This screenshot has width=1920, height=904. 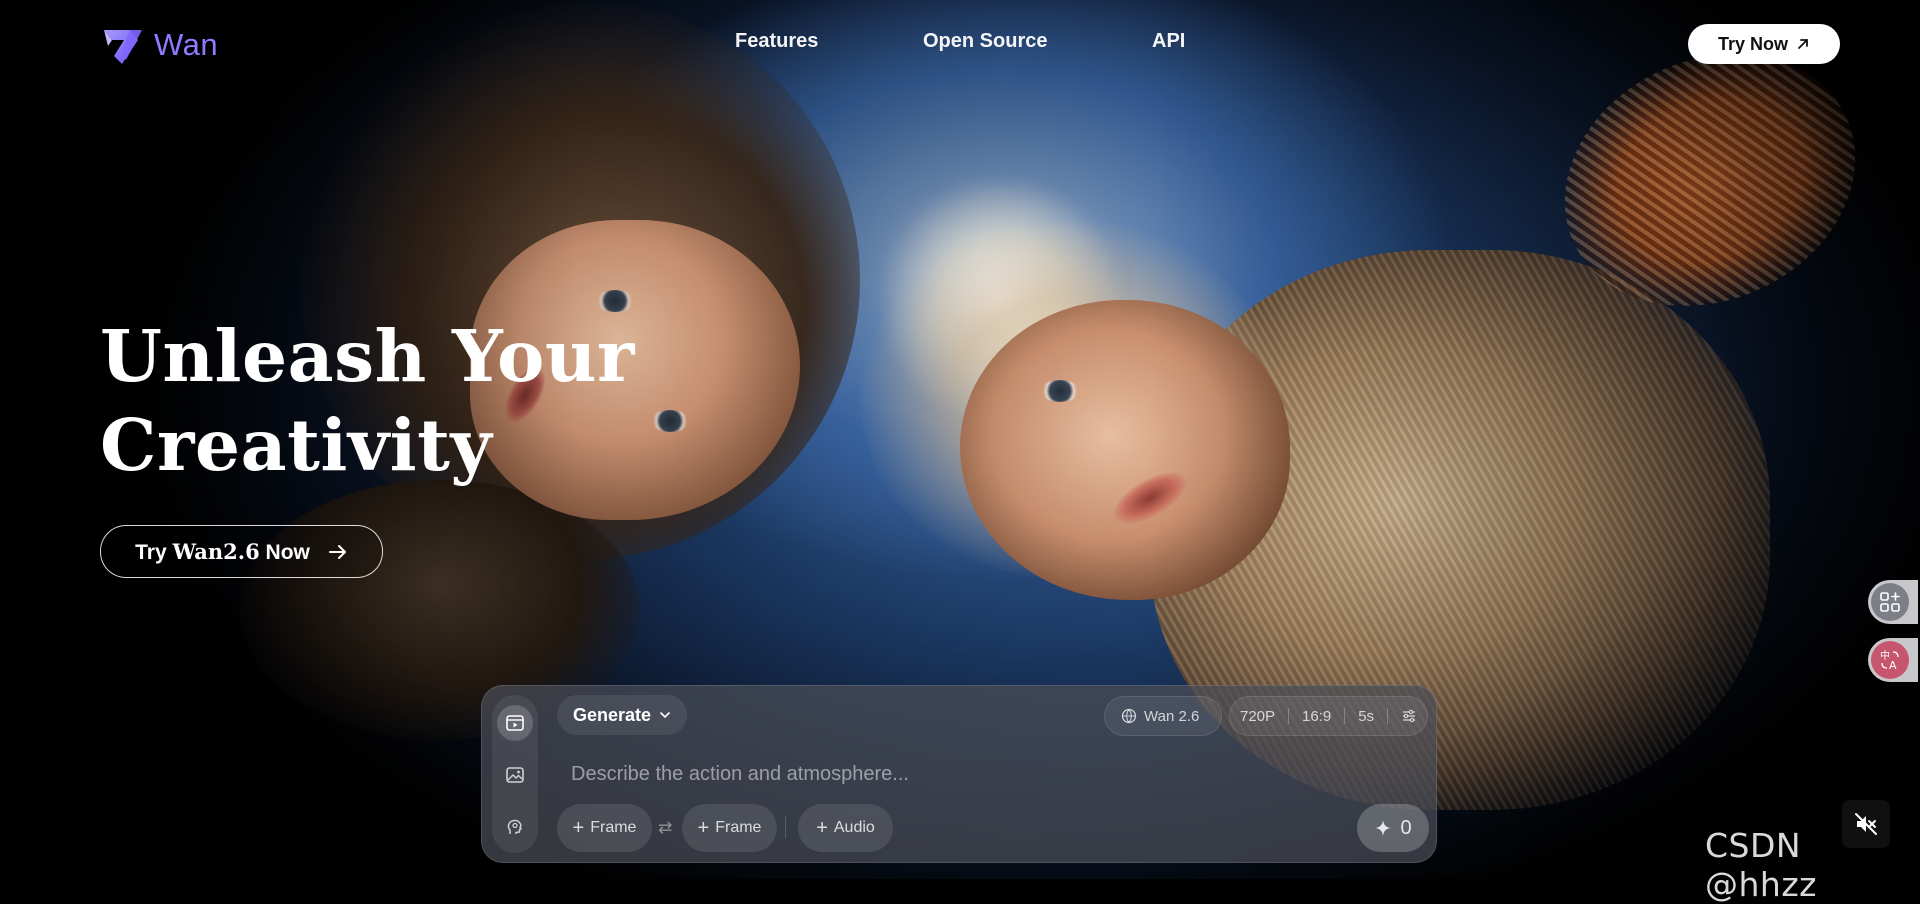 I want to click on chevron-down-icon, so click(x=665, y=715).